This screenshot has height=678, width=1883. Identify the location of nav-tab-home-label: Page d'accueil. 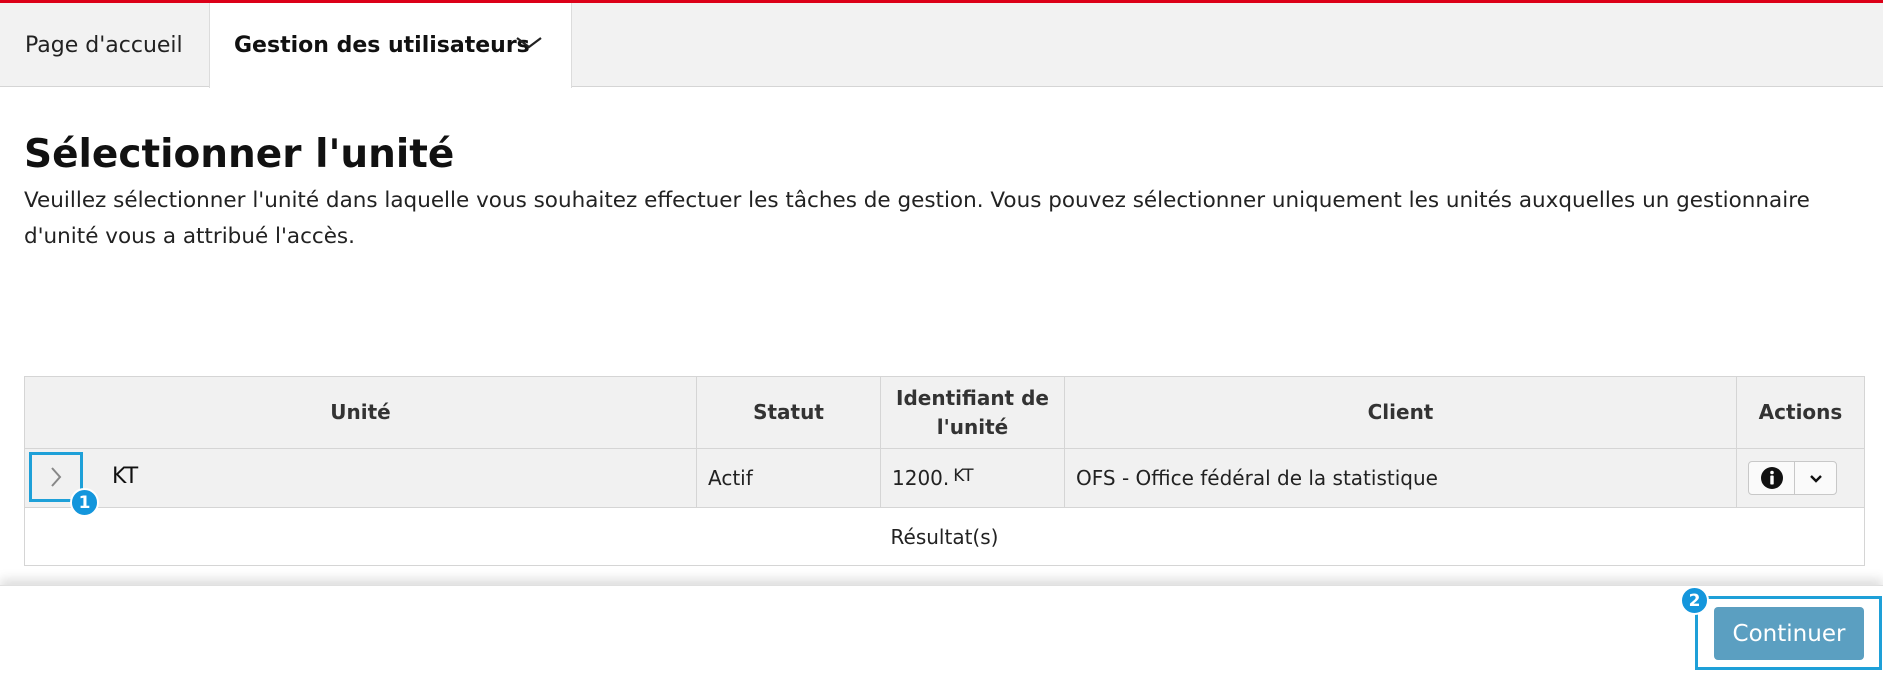
(104, 45).